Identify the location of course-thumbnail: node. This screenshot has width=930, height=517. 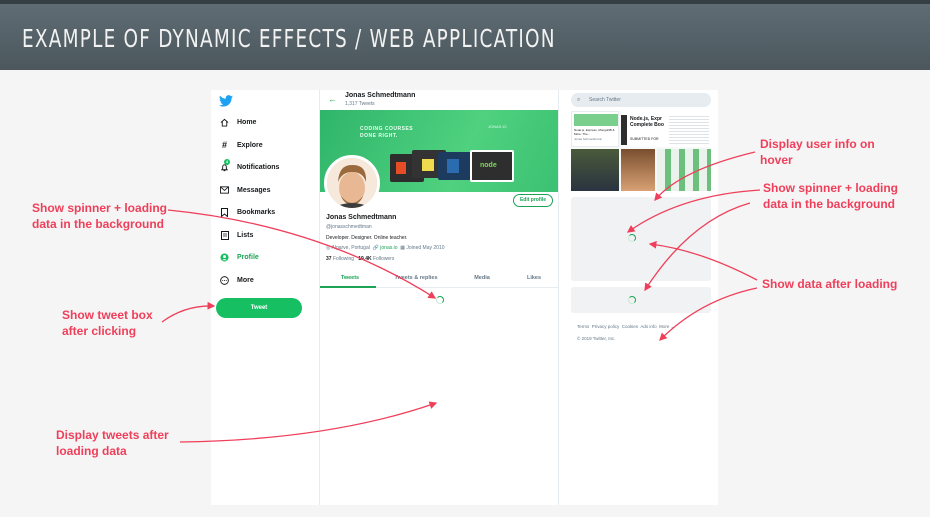
(492, 166).